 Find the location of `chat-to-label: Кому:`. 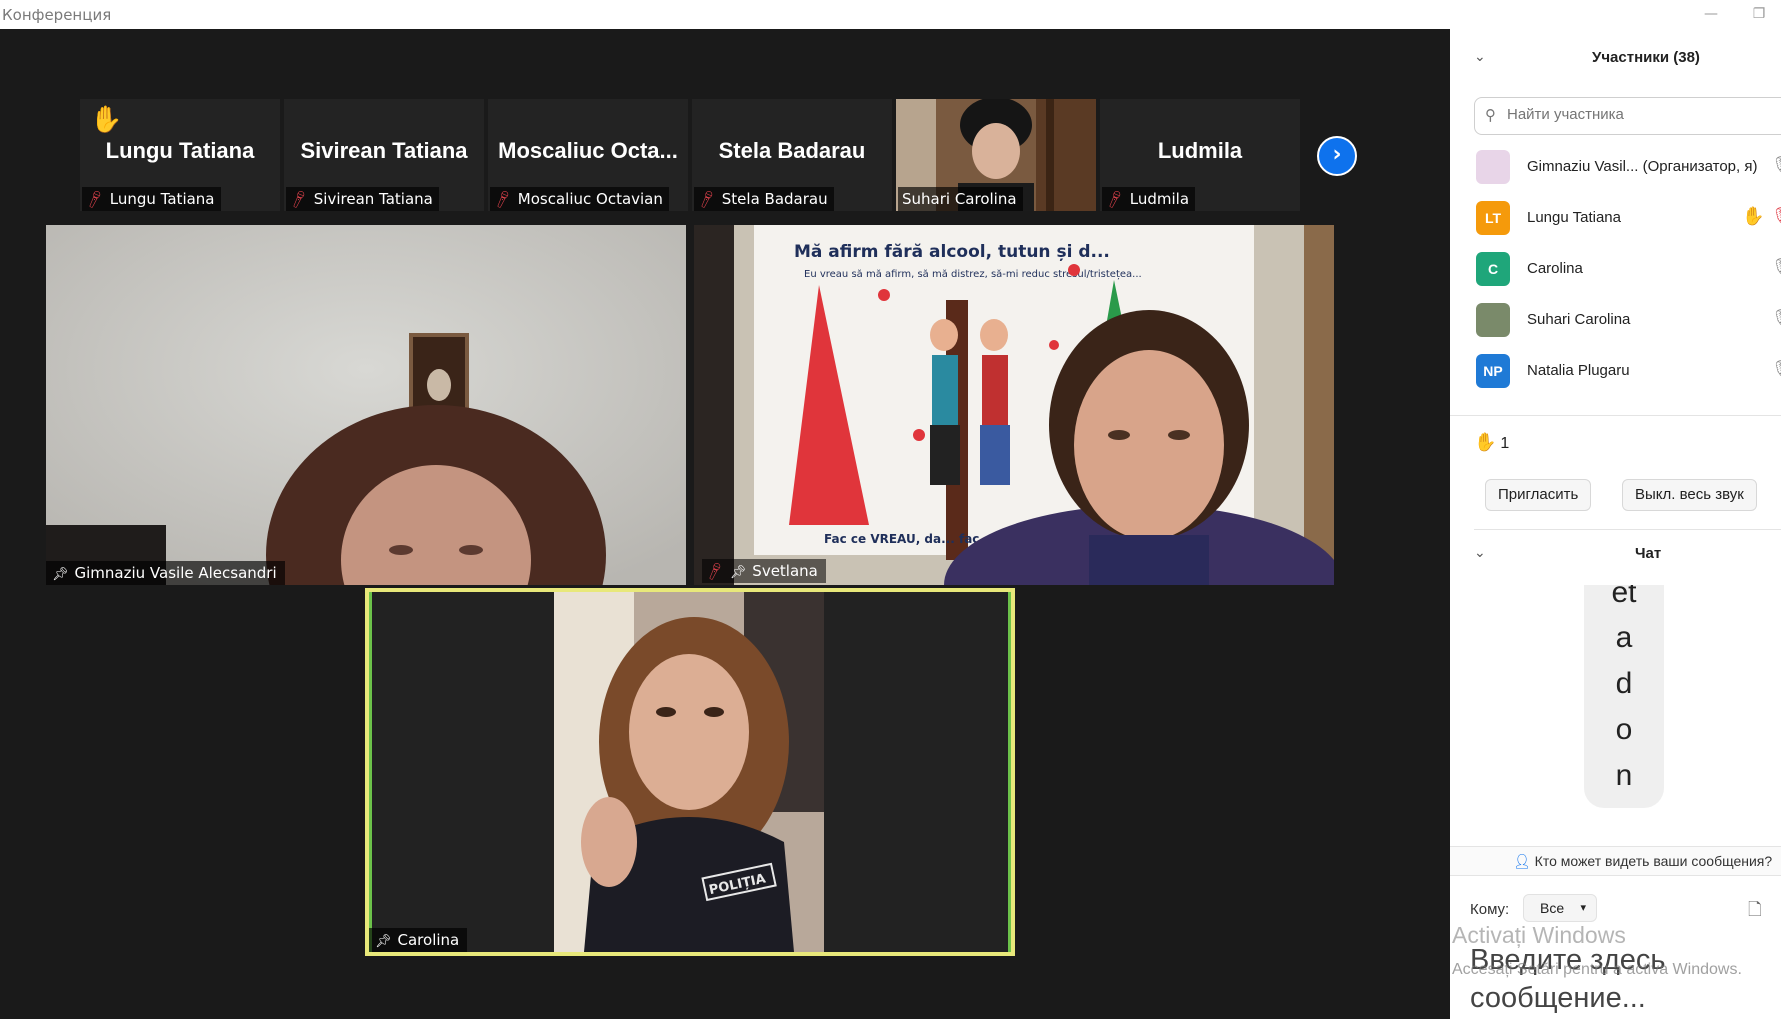

chat-to-label: Кому: is located at coordinates (1490, 909).